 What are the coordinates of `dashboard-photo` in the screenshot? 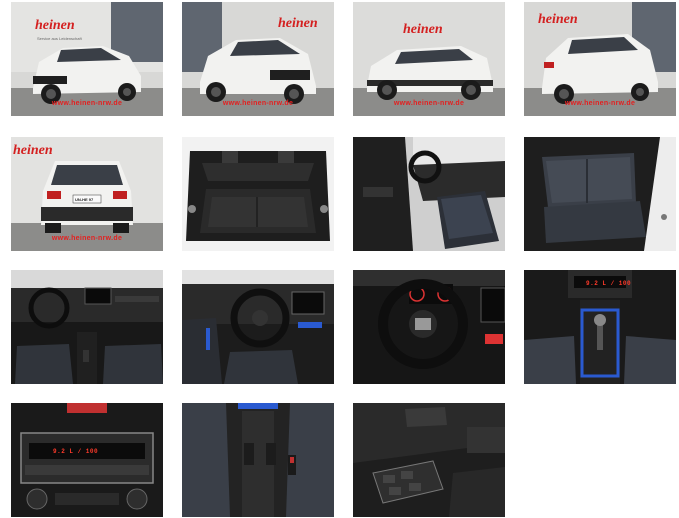 It's located at (87, 327).